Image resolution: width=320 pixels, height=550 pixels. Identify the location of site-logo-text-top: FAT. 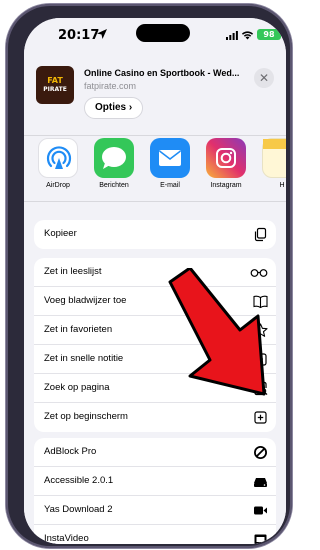
(55, 80).